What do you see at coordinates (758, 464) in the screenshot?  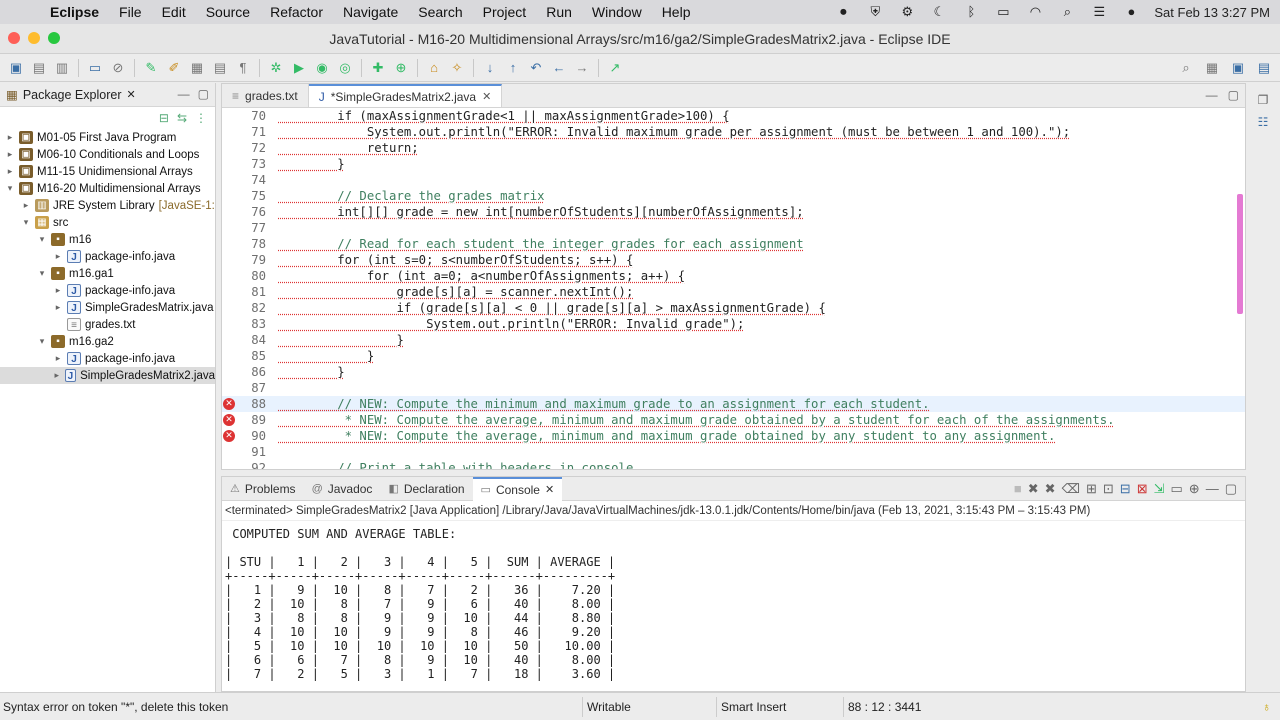 I see `code-text: // Print a table with headers in console` at bounding box center [758, 464].